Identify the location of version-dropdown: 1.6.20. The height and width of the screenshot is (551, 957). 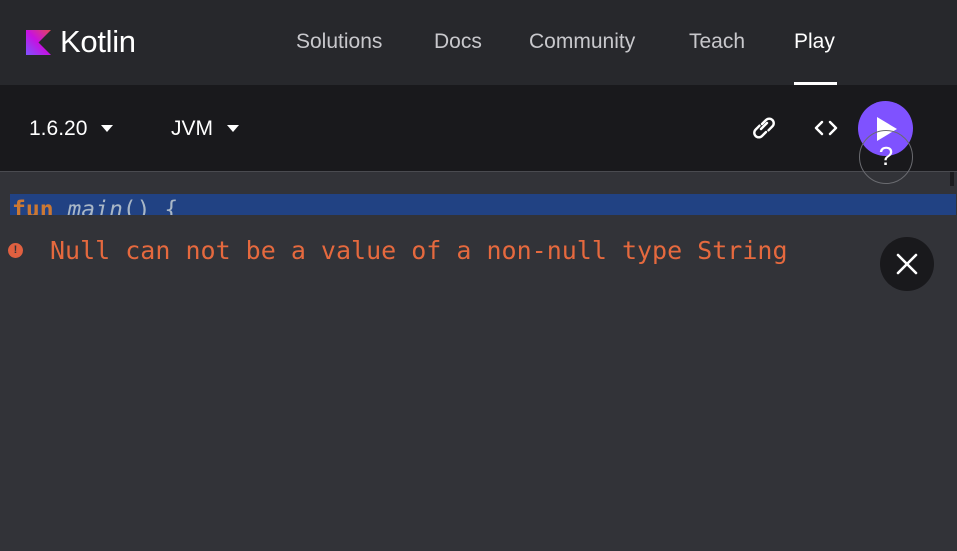
(71, 129).